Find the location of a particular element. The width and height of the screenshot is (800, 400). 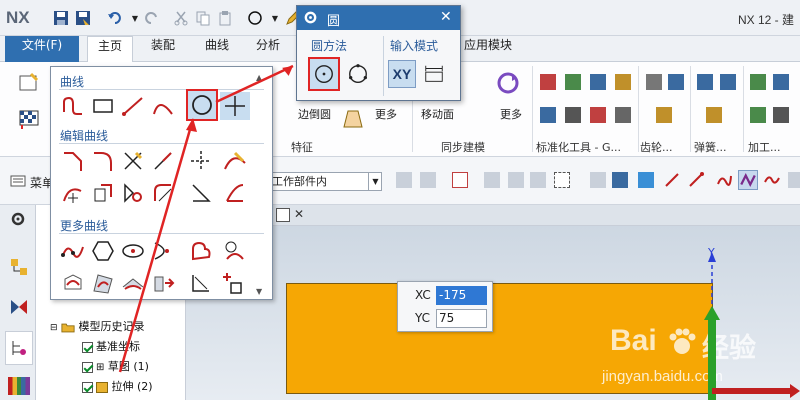

circle-icon is located at coordinates (202, 105).